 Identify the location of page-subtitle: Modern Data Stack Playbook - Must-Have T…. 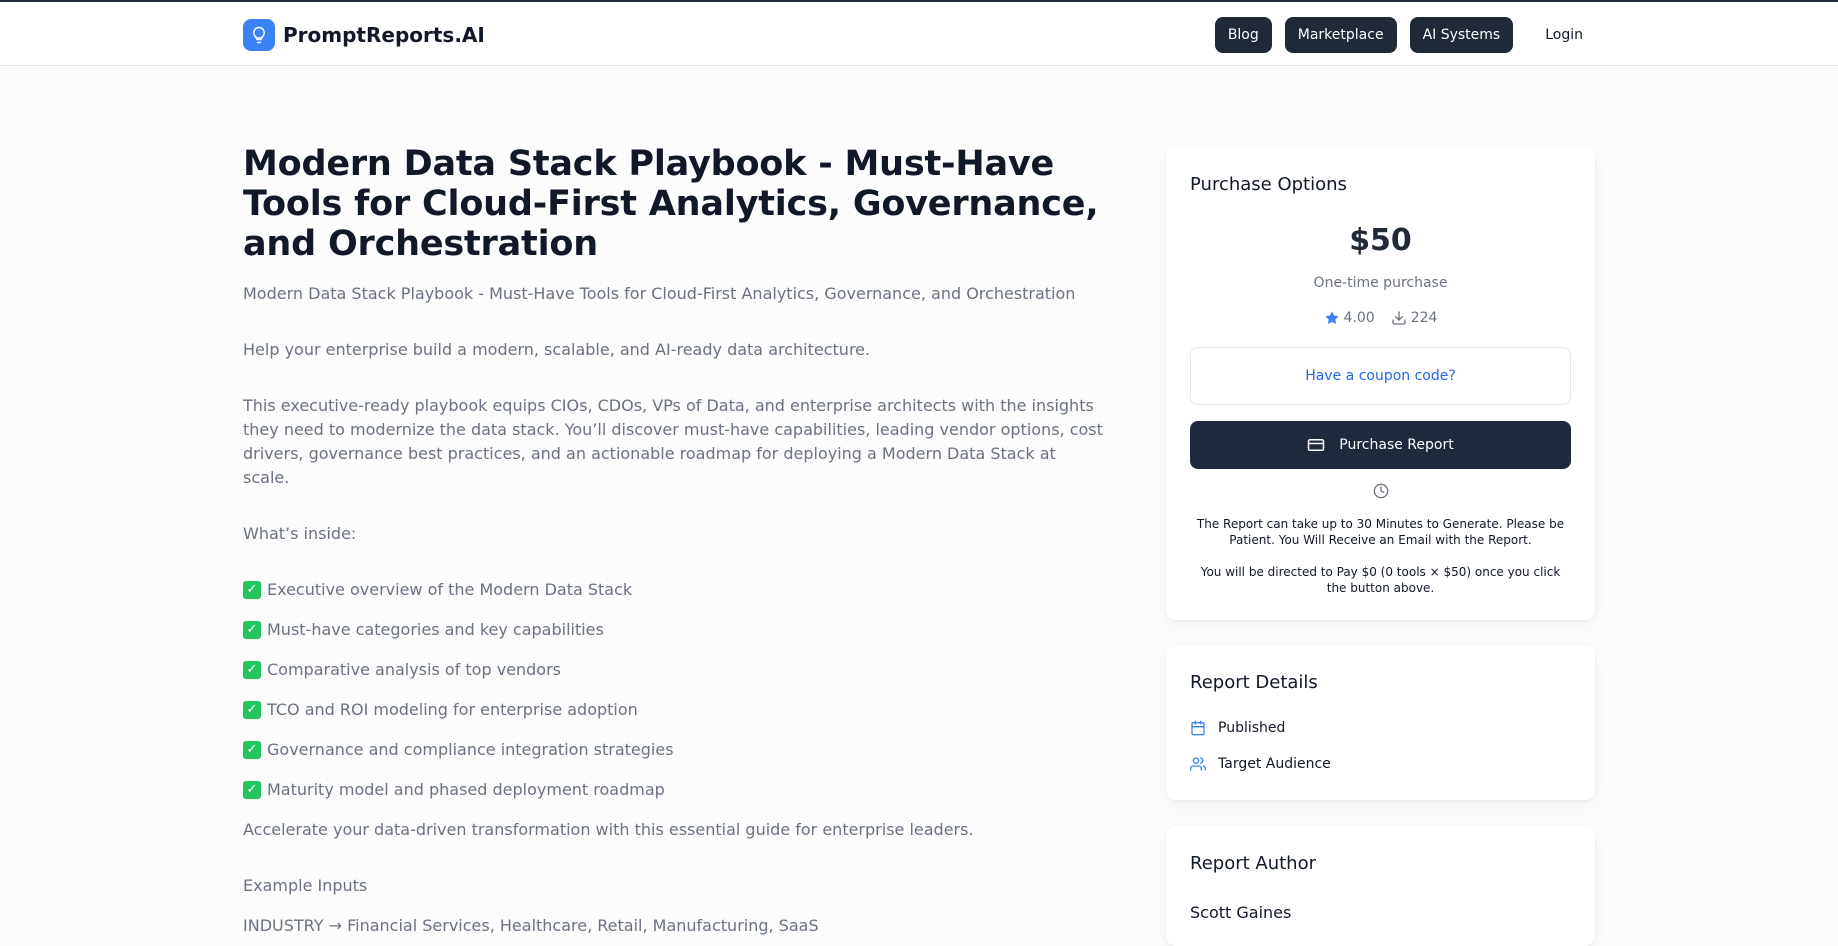
(659, 293).